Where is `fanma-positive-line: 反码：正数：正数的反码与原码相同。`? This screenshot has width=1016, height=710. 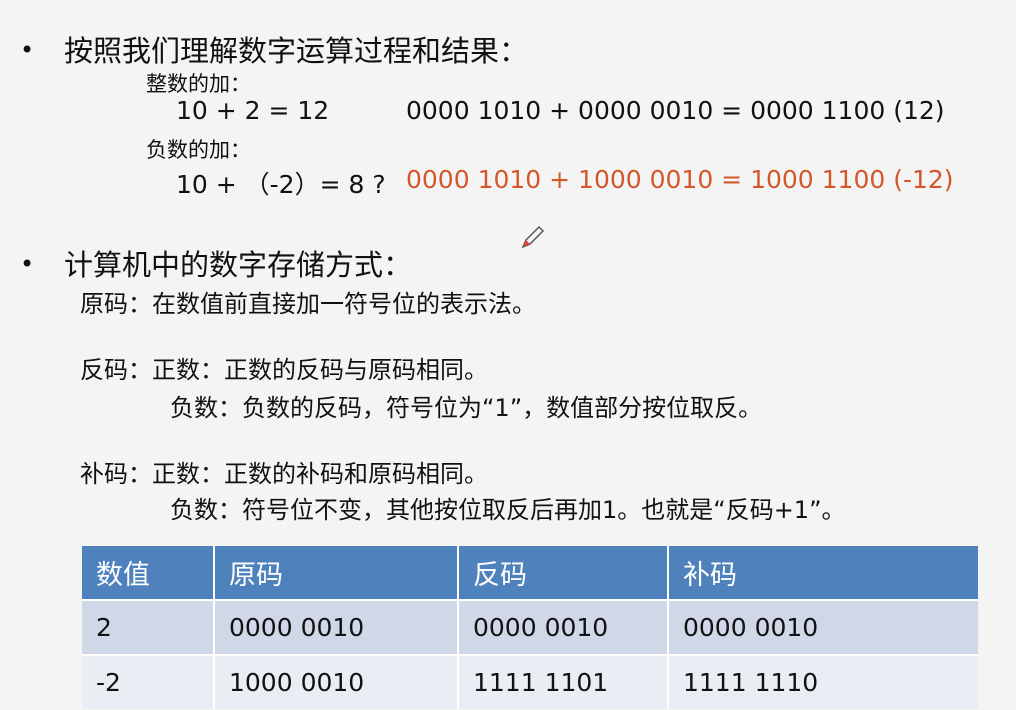
fanma-positive-line: 反码：正数：正数的反码与原码相同。 is located at coordinates (284, 370).